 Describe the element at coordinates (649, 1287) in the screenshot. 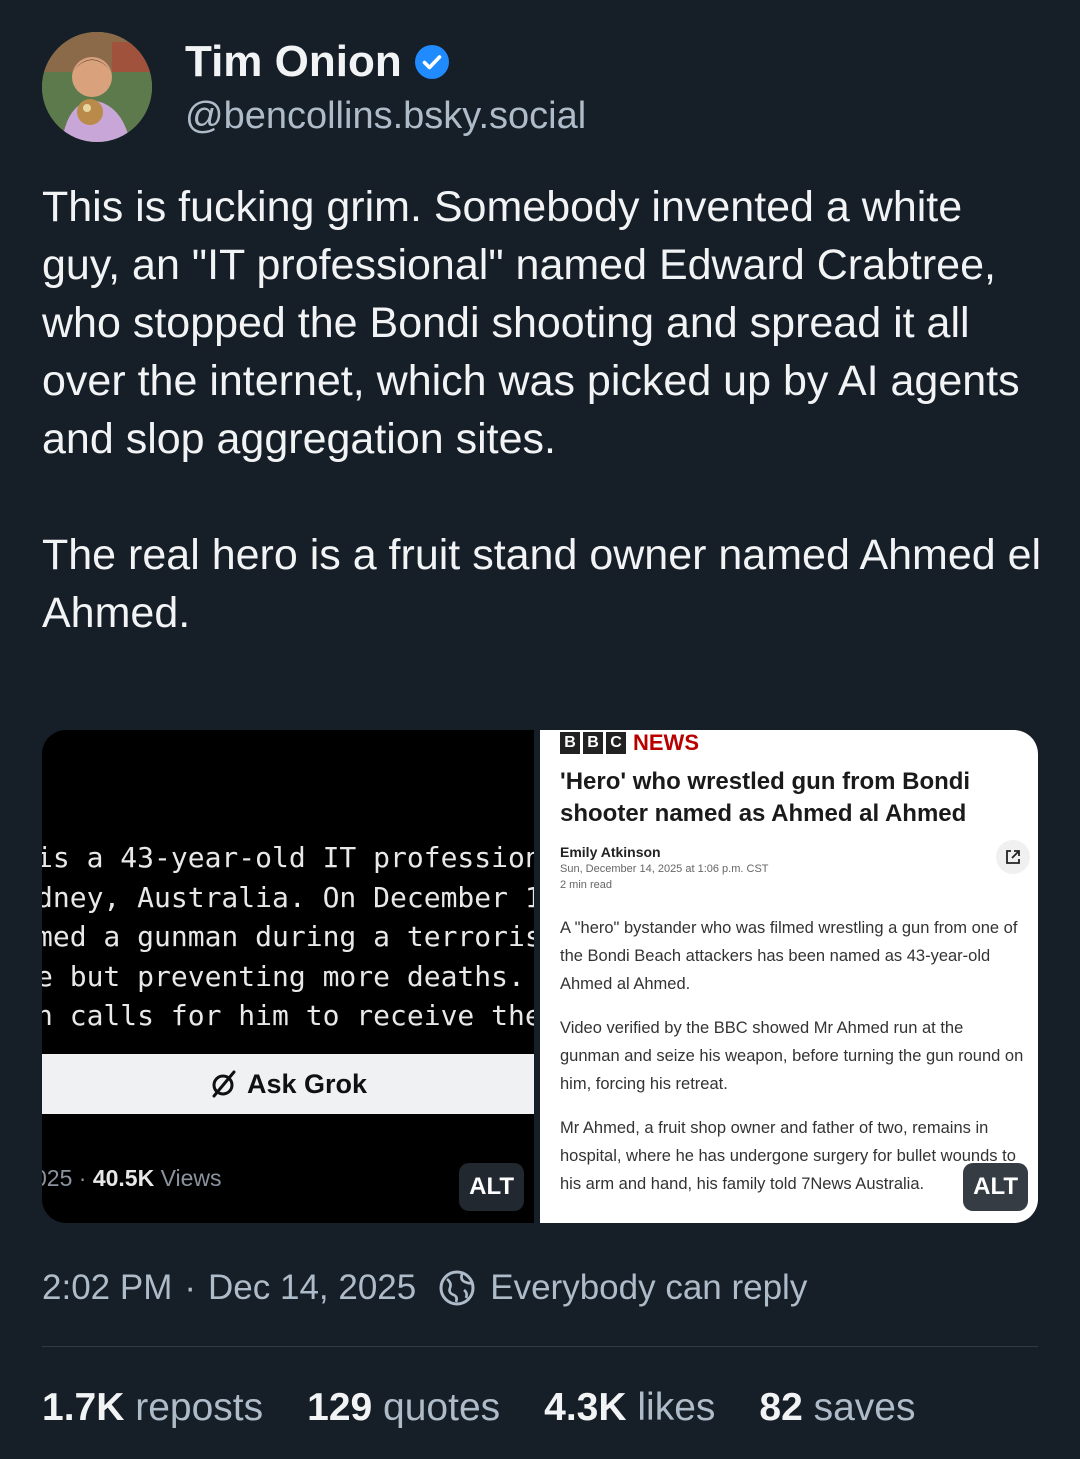

I see `reply-setting-label: Everybody can reply` at that location.